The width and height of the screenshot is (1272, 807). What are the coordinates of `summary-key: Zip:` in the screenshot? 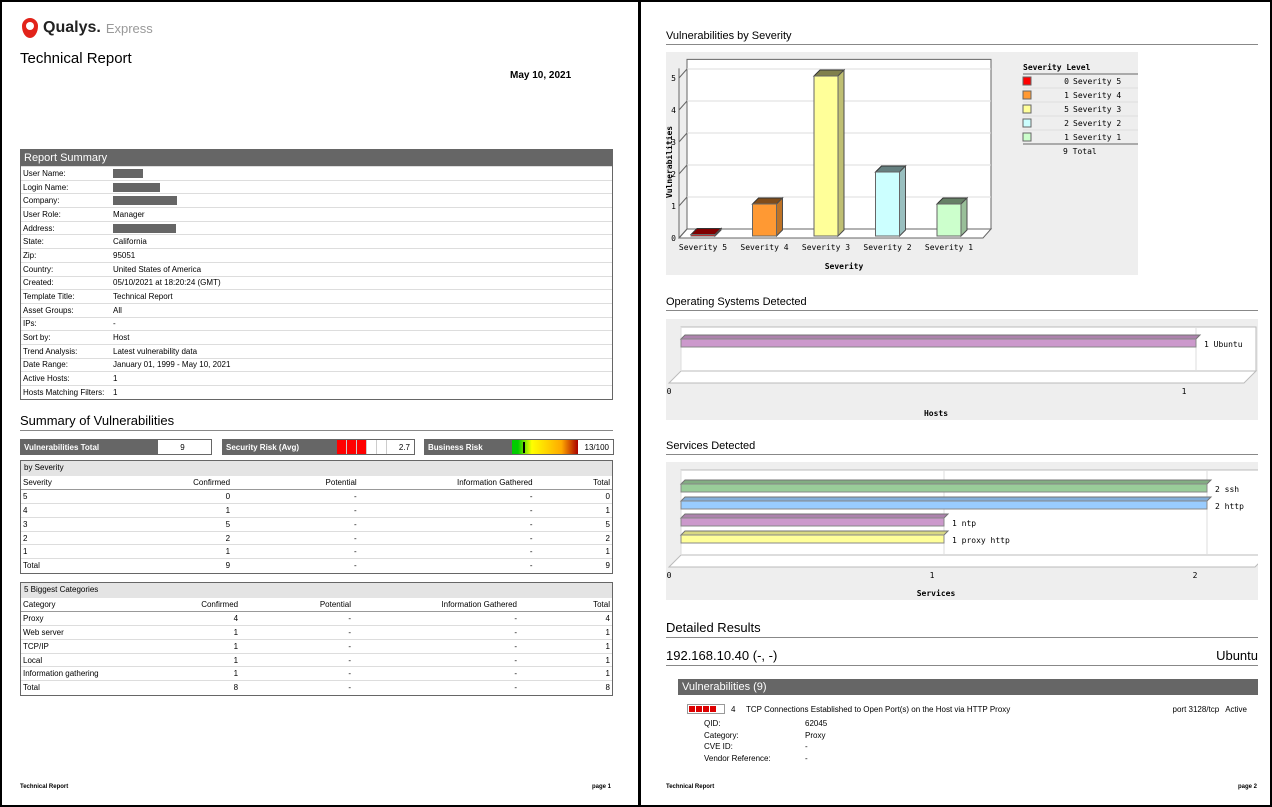 It's located at (30, 255).